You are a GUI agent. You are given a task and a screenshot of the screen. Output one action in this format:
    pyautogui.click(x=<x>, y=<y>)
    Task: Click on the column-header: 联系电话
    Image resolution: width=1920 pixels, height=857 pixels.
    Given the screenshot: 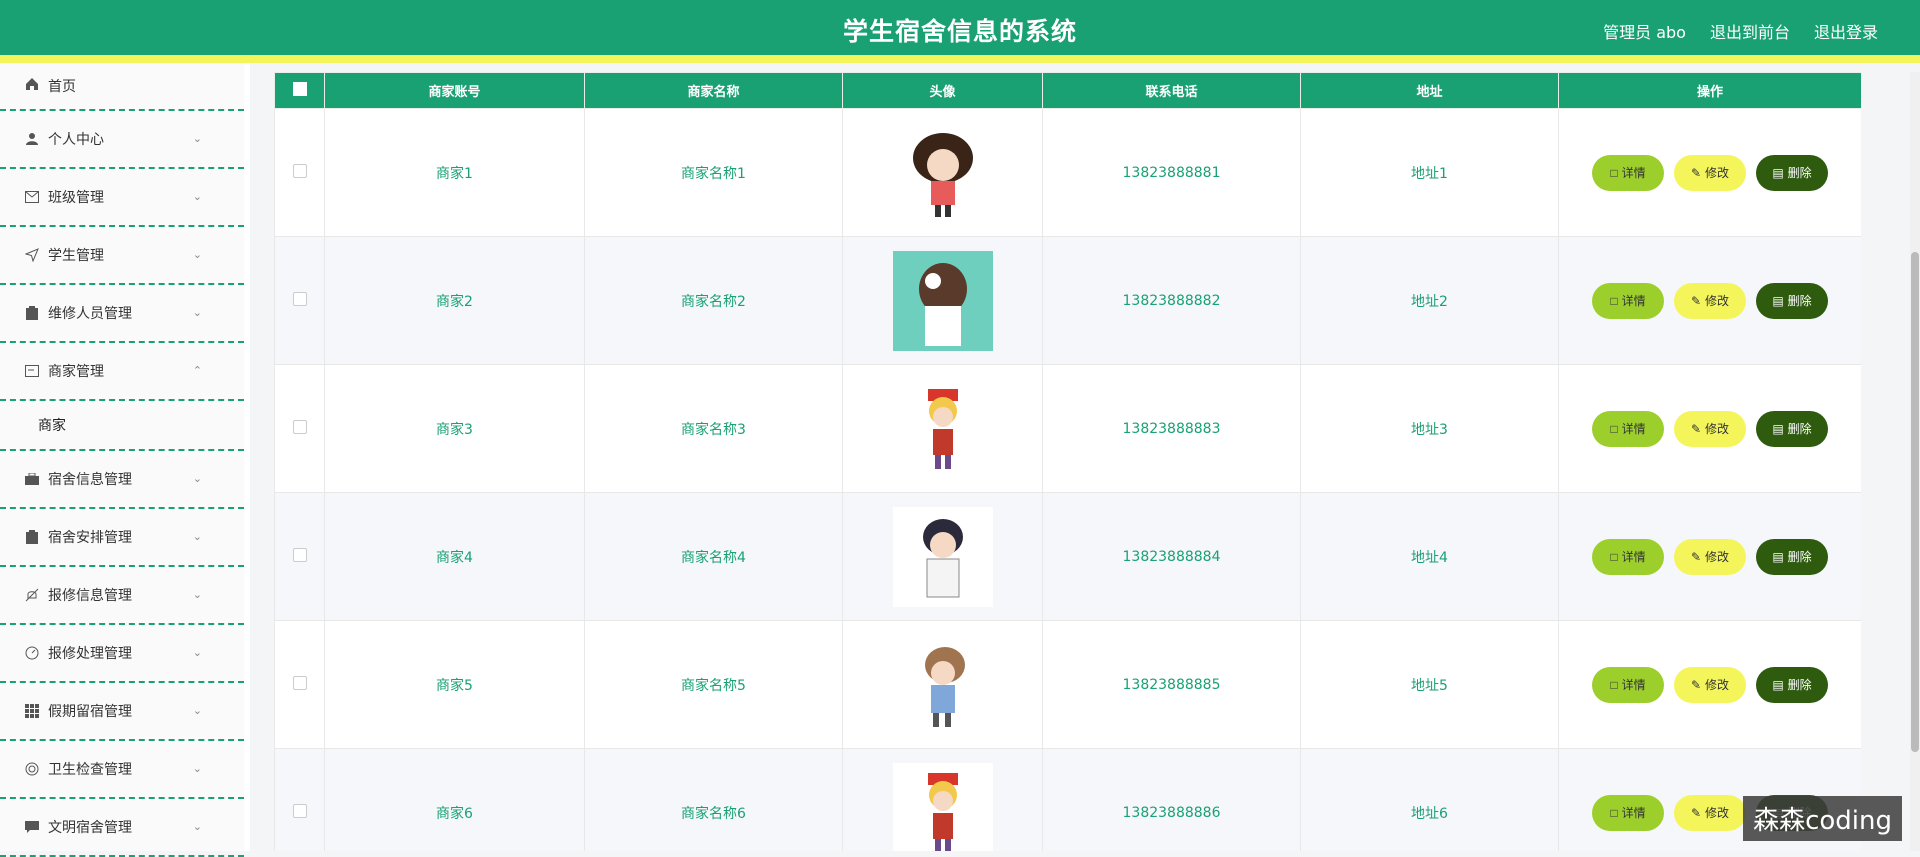 What is the action you would take?
    pyautogui.click(x=1172, y=91)
    